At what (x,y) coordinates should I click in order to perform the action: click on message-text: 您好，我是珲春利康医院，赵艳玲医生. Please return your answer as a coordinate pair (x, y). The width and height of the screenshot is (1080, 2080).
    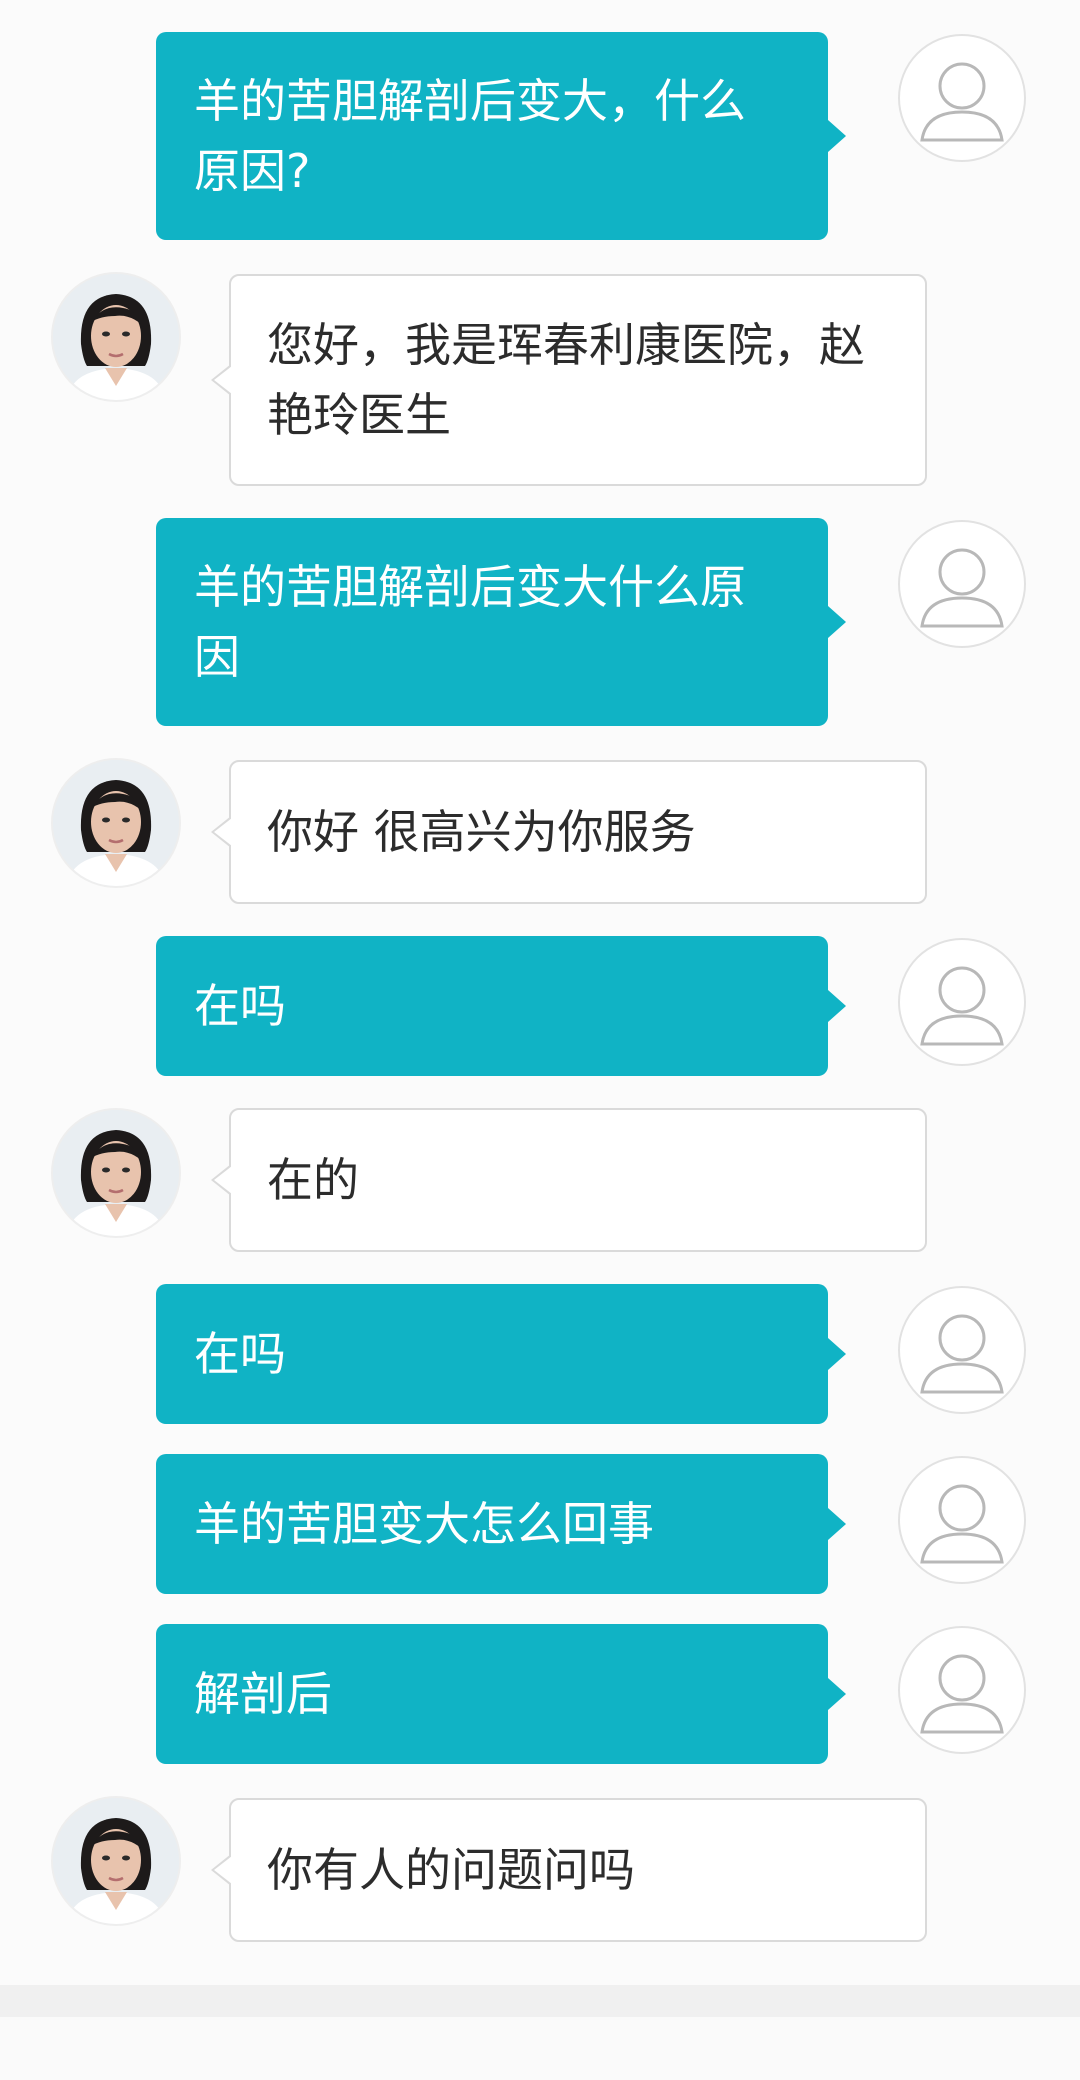
    Looking at the image, I should click on (566, 380).